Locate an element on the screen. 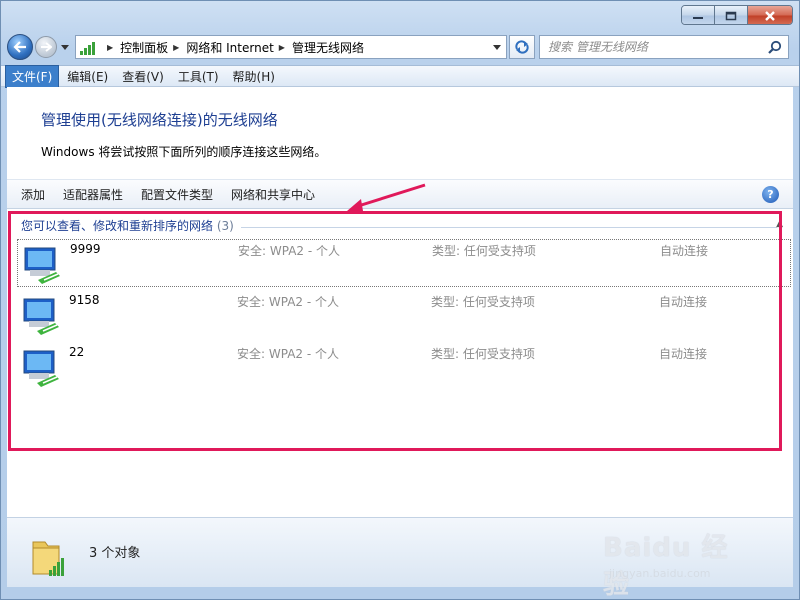 The width and height of the screenshot is (800, 600). adapter-properties-button: 适配器属性 is located at coordinates (93, 194).